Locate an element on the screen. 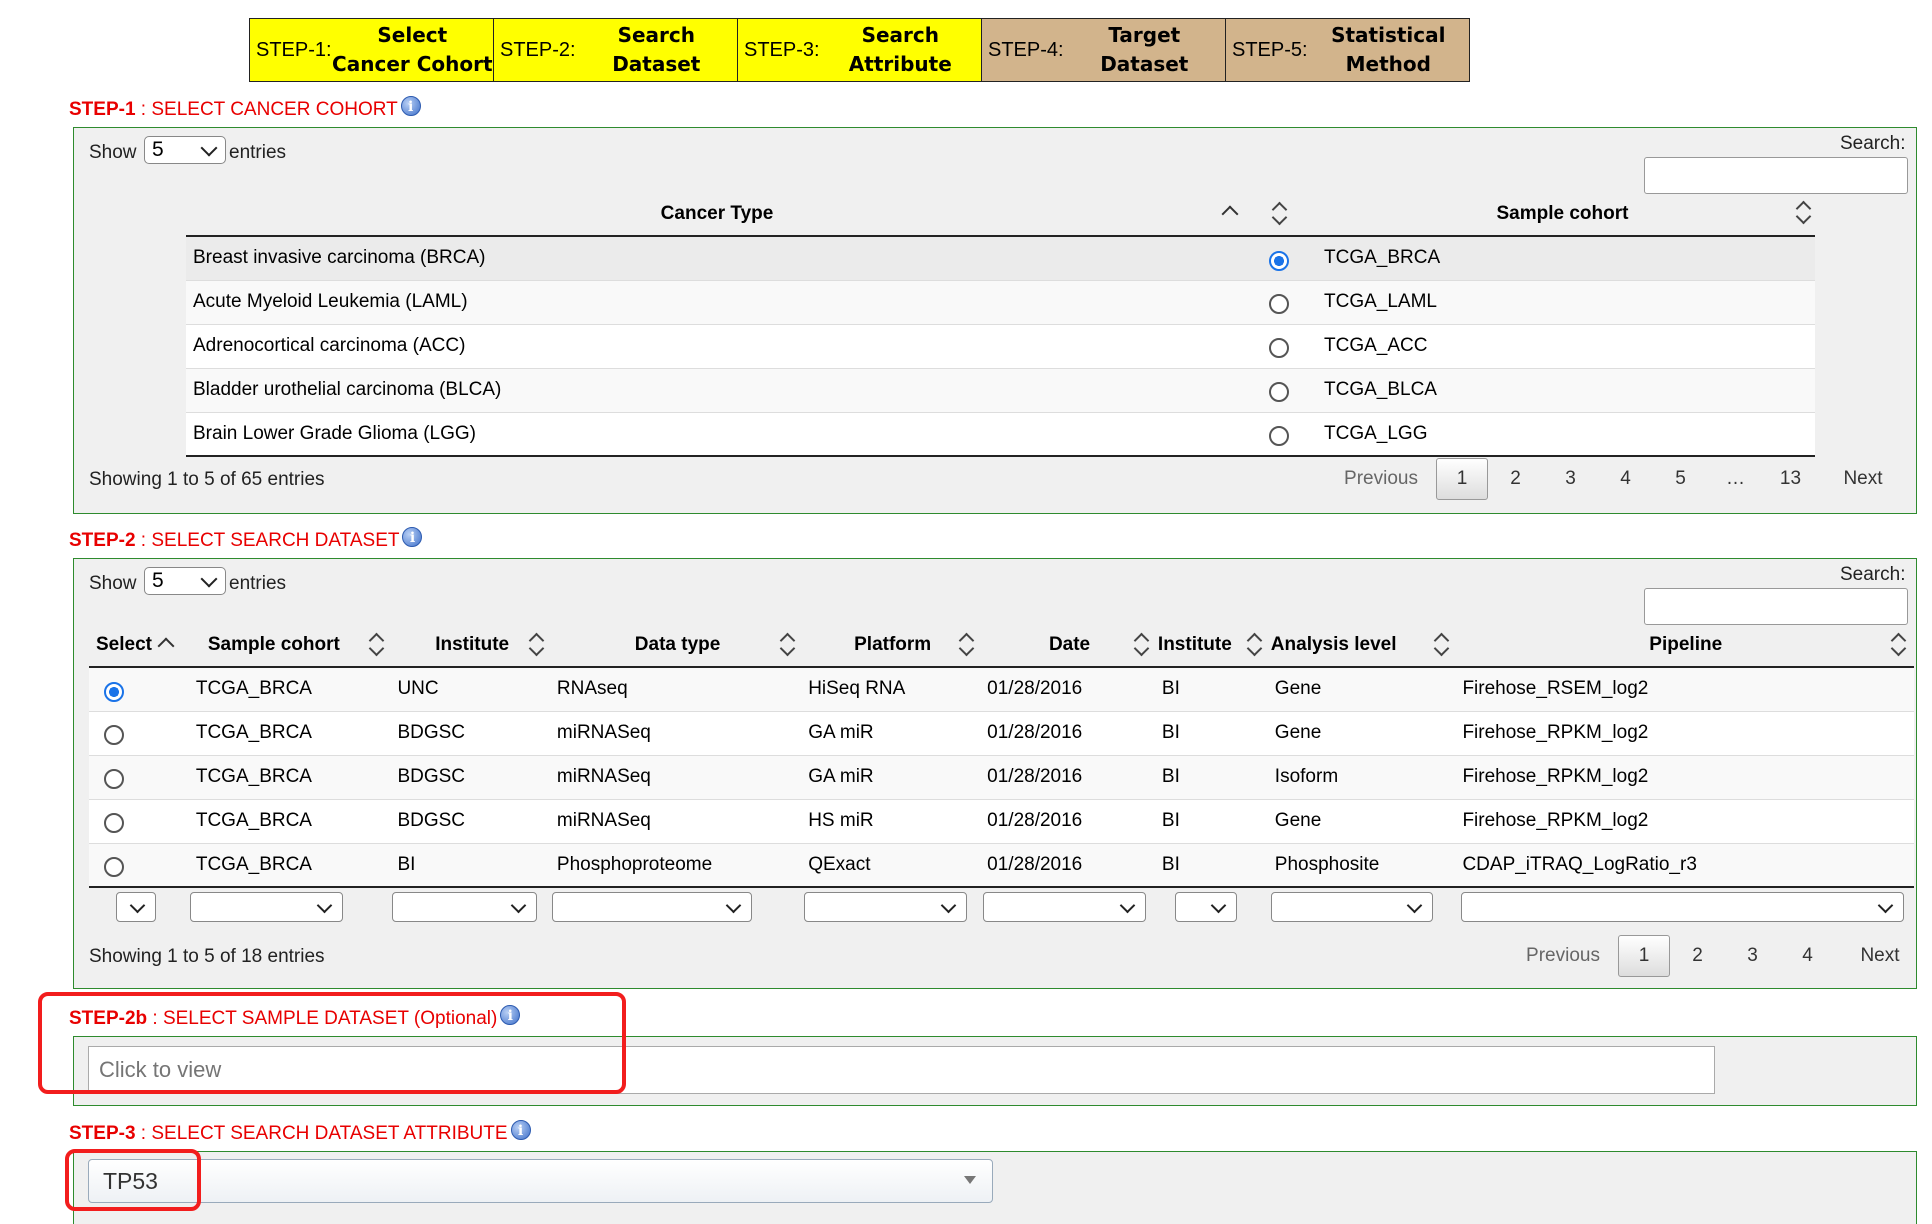 The width and height of the screenshot is (1932, 1224). filter-platform is located at coordinates (885, 907).